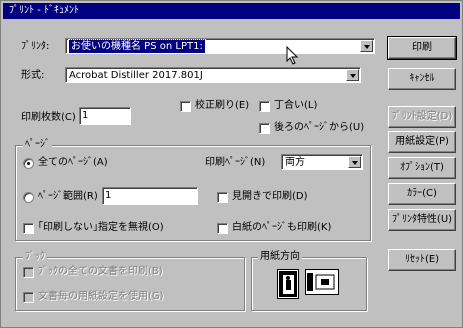 The height and width of the screenshot is (328, 463). I want to click on copies-label: 印刷枚数(C), so click(48, 117).